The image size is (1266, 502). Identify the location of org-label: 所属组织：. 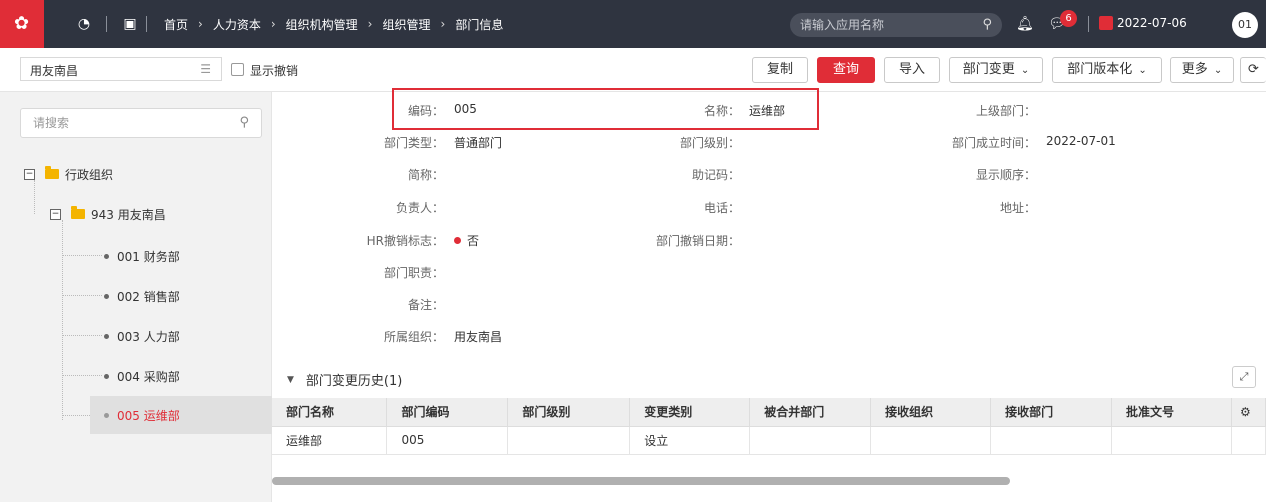
(413, 337).